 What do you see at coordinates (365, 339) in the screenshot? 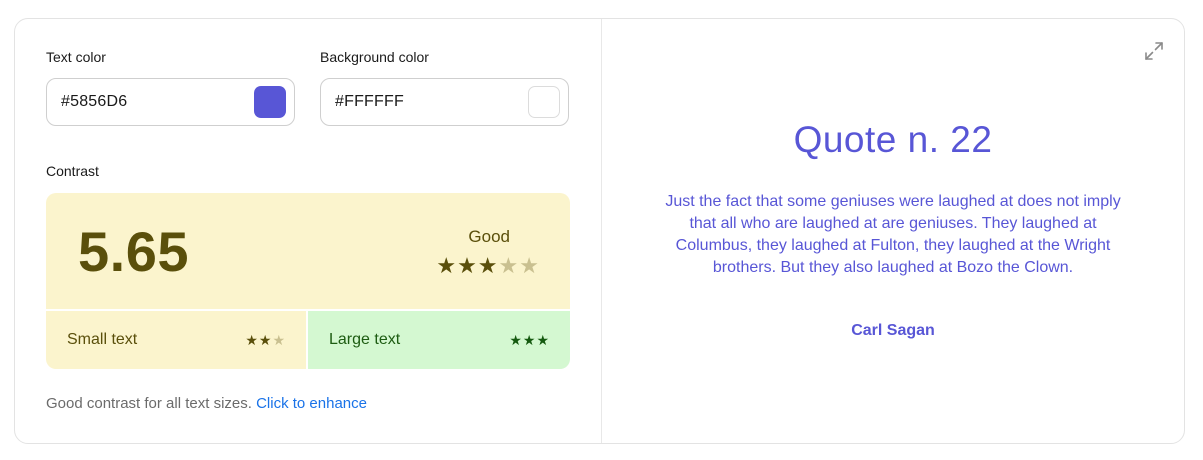
I see `large-text-label: Large text` at bounding box center [365, 339].